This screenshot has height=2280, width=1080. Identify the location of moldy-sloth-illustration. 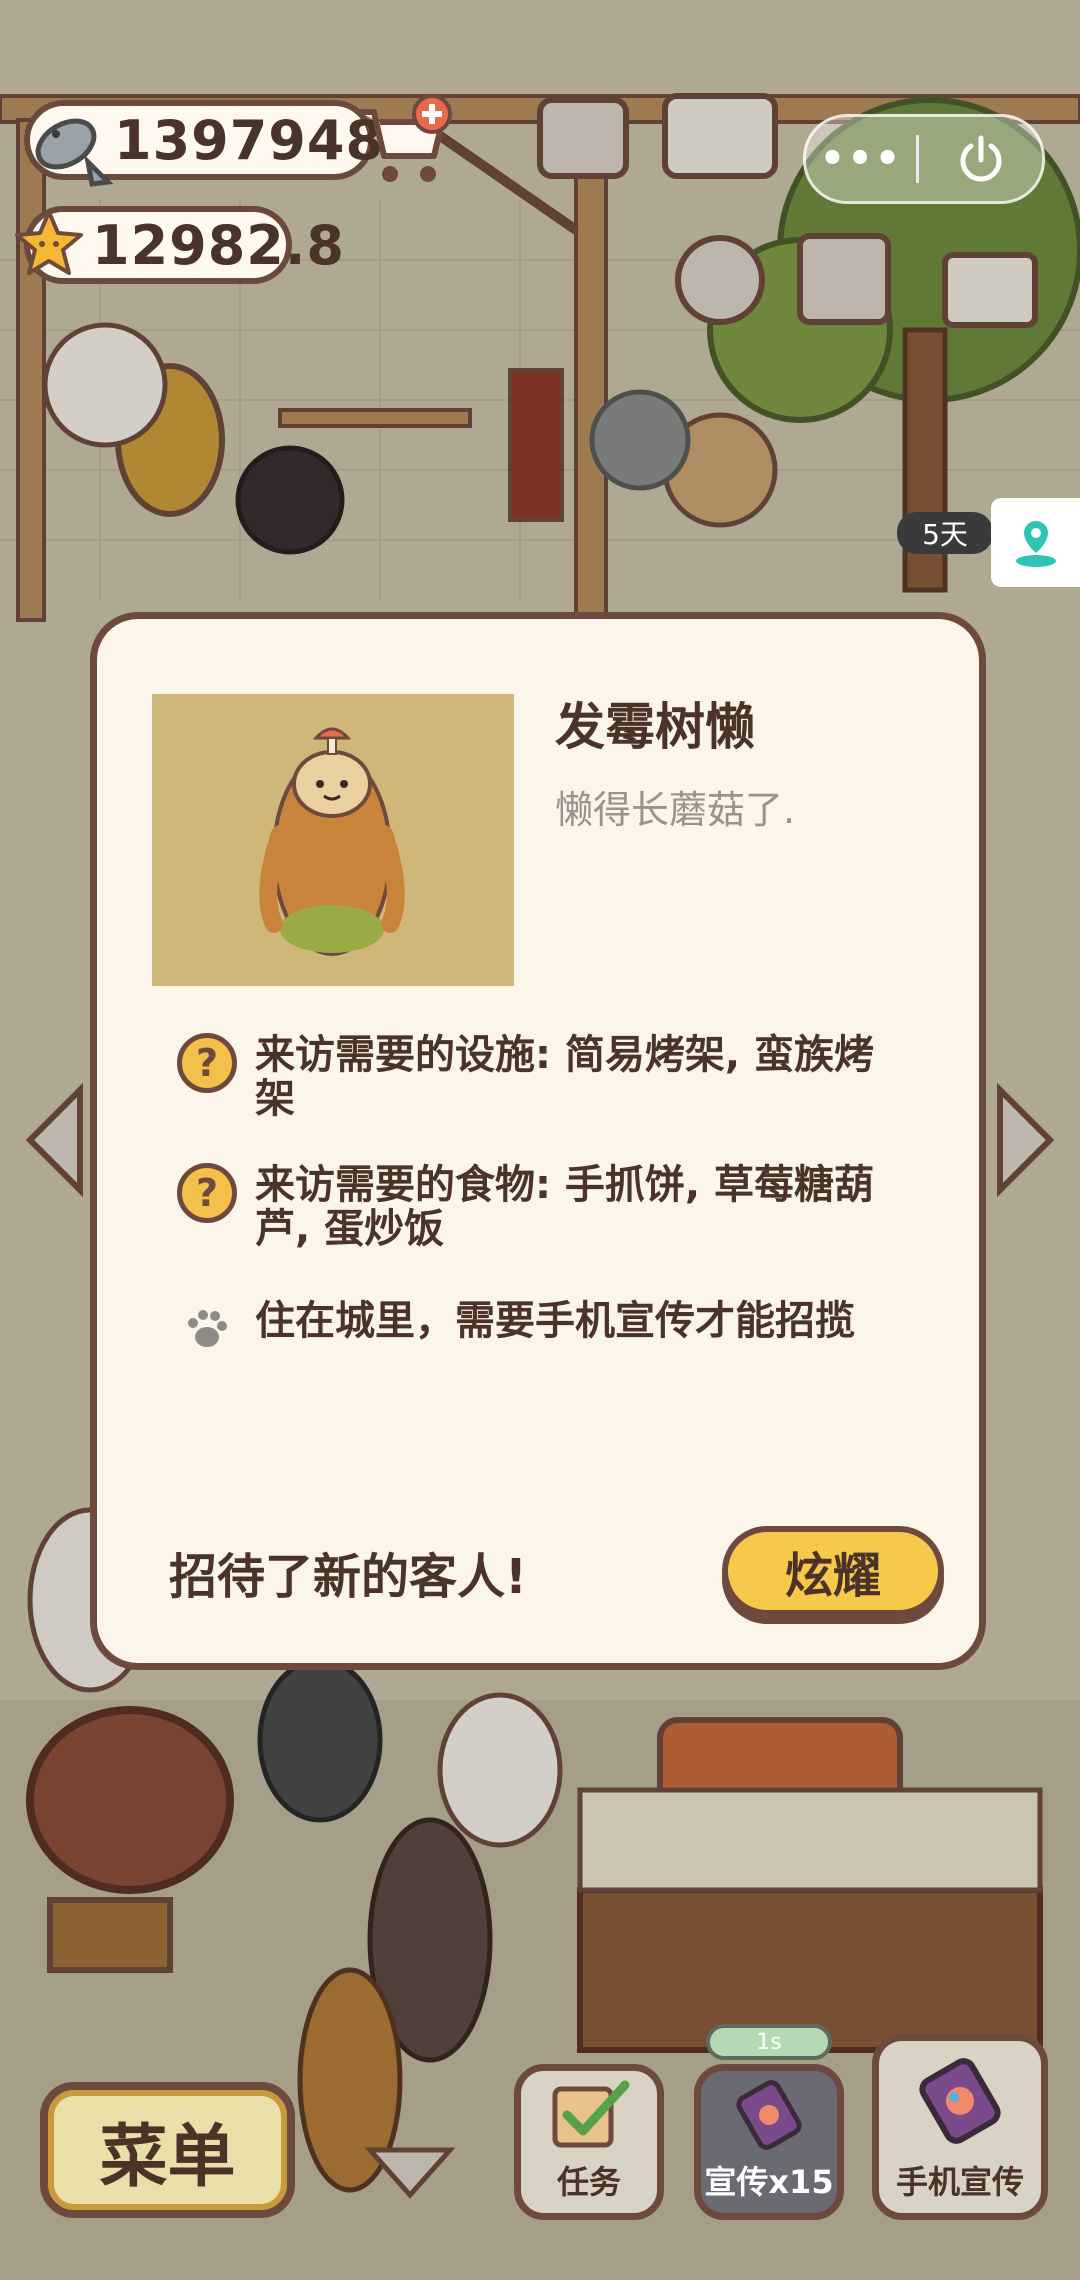
(332, 841).